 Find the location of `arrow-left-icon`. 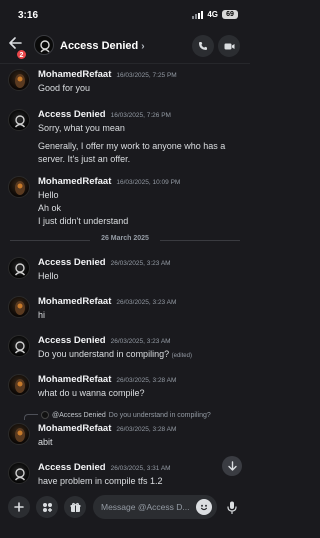

arrow-left-icon is located at coordinates (15, 43).